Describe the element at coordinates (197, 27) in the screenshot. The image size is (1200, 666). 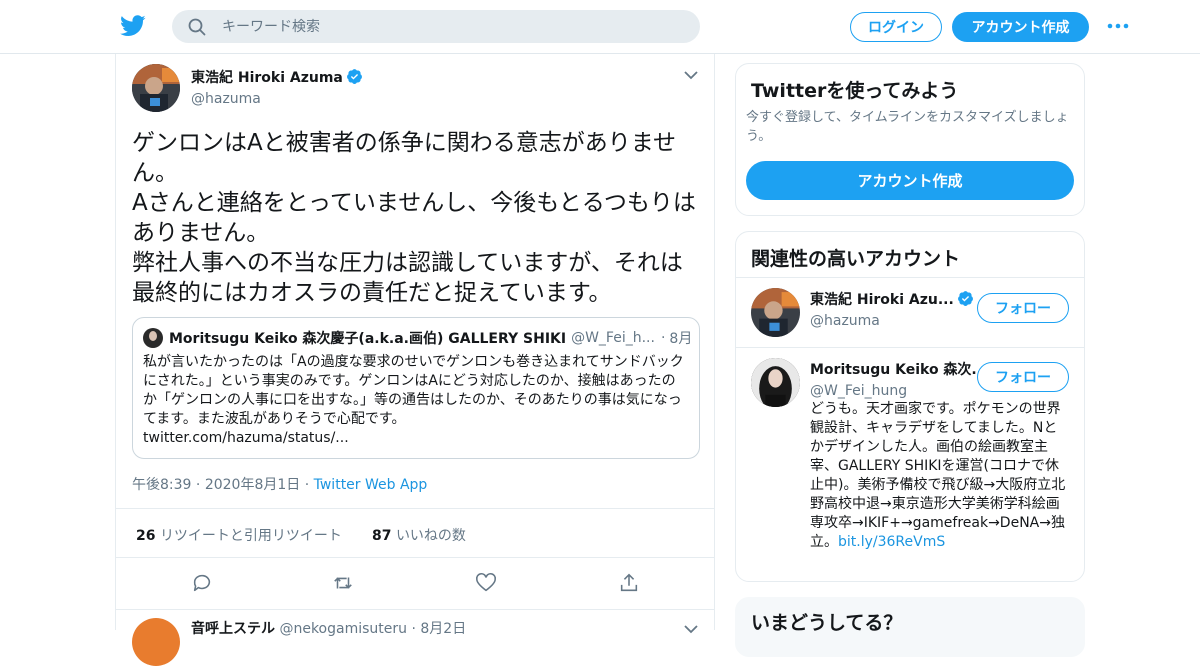
I see `search-icon` at that location.